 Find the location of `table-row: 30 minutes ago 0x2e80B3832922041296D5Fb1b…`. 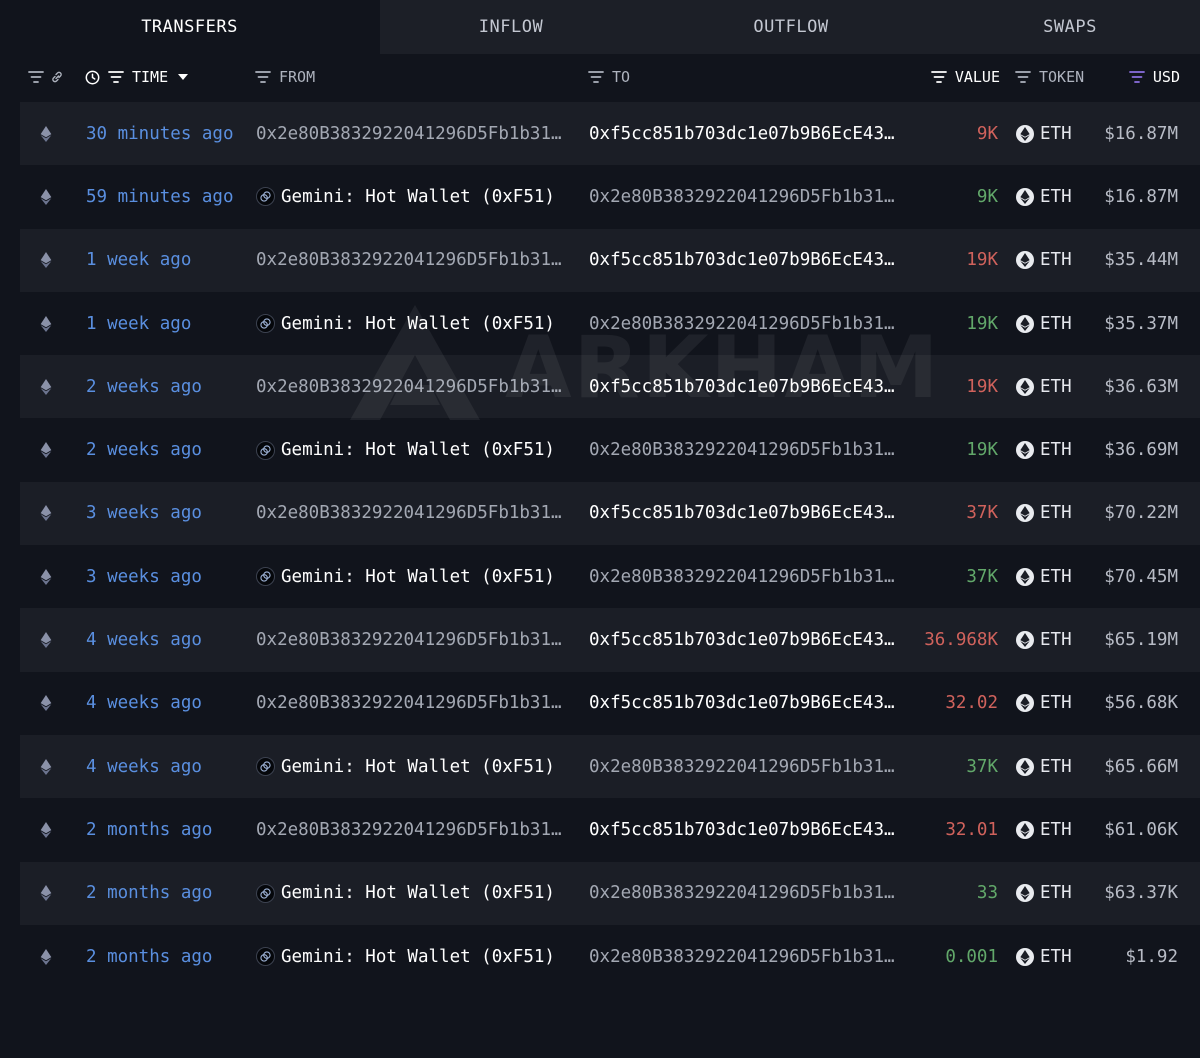

table-row: 30 minutes ago 0x2e80B3832922041296D5Fb1b… is located at coordinates (610, 134).